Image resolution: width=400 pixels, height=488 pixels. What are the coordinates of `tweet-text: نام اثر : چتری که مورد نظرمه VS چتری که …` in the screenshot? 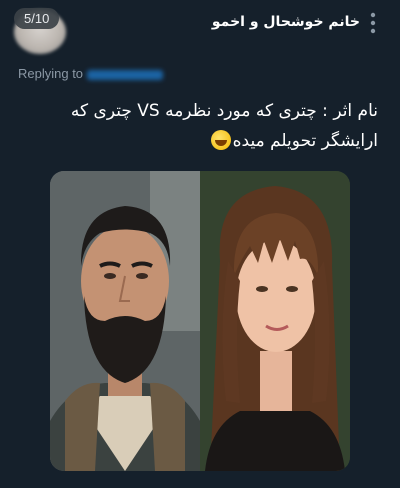 It's located at (203, 126).